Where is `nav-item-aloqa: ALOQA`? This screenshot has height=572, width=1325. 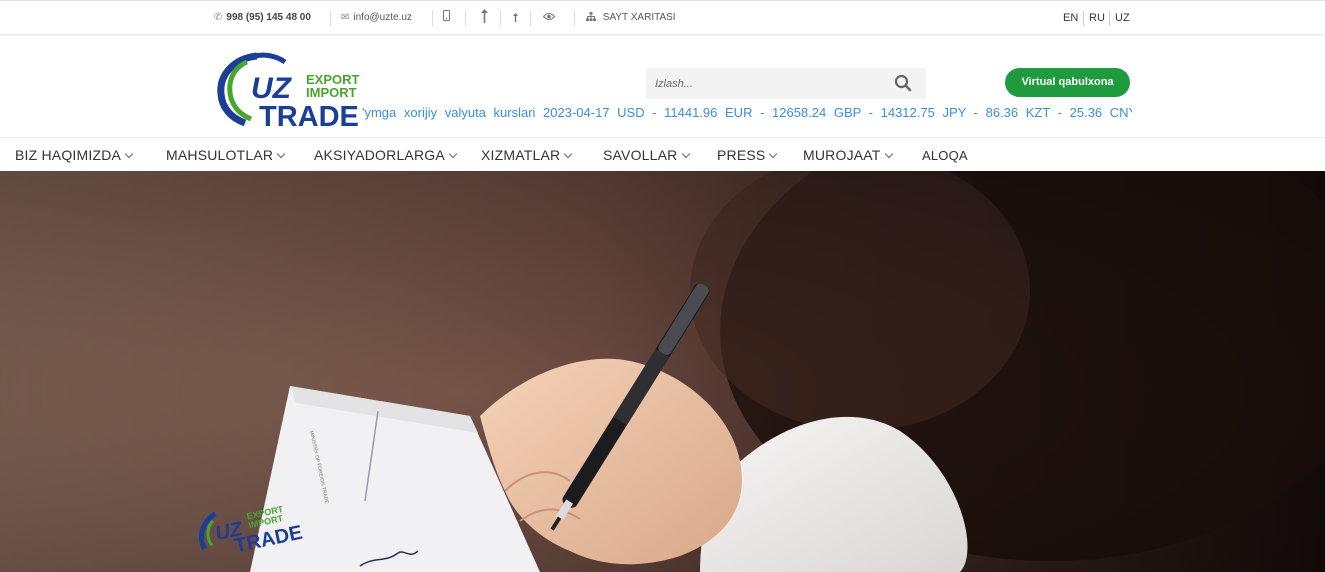 nav-item-aloqa: ALOQA is located at coordinates (945, 155).